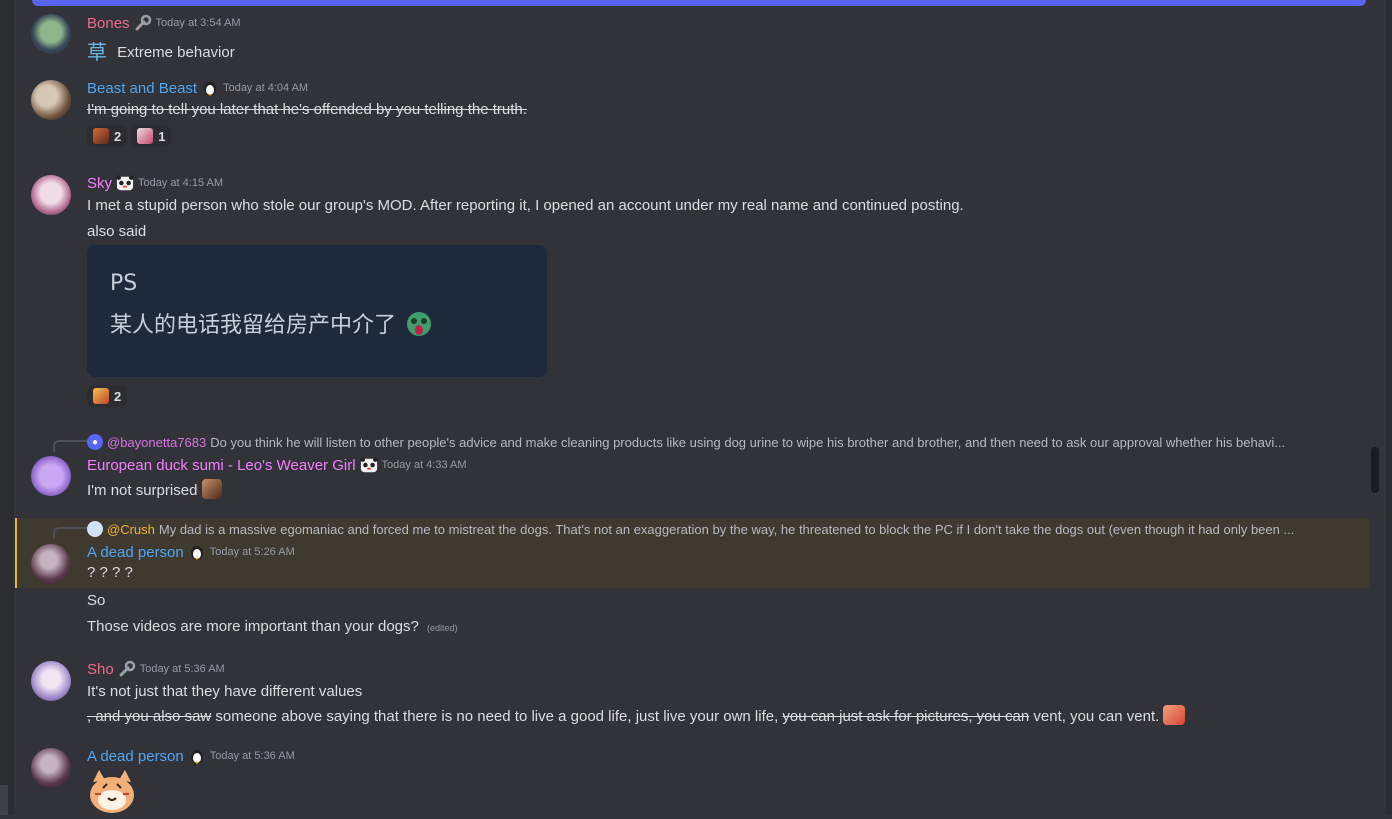  Describe the element at coordinates (198, 23) in the screenshot. I see `timestamp: Today at 3:54 AM` at that location.